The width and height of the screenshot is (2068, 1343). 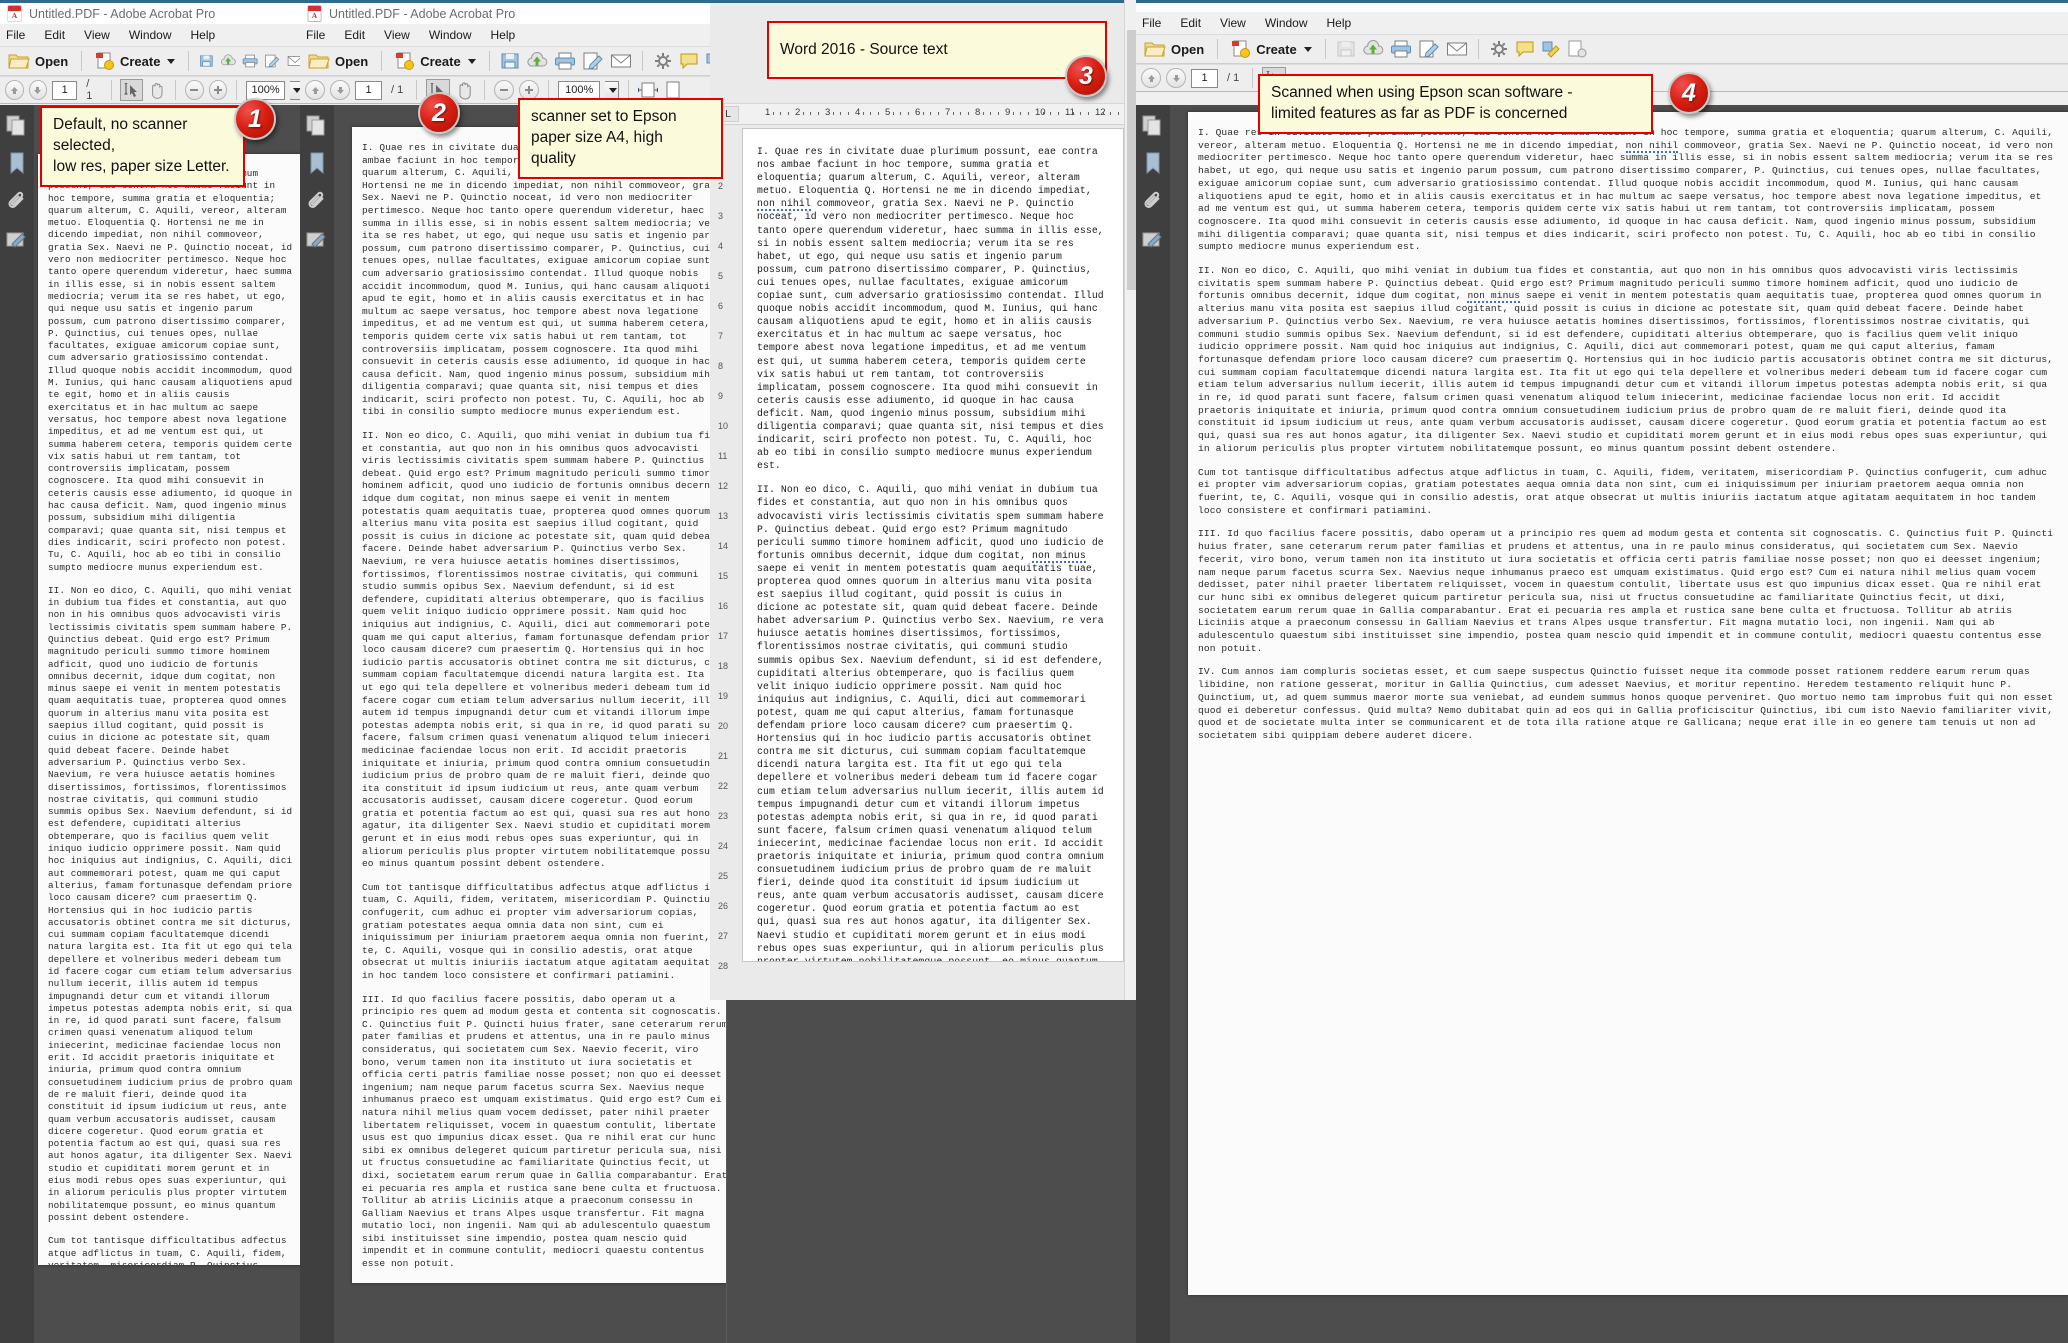 I want to click on page-total-label: / 1, so click(x=1233, y=78).